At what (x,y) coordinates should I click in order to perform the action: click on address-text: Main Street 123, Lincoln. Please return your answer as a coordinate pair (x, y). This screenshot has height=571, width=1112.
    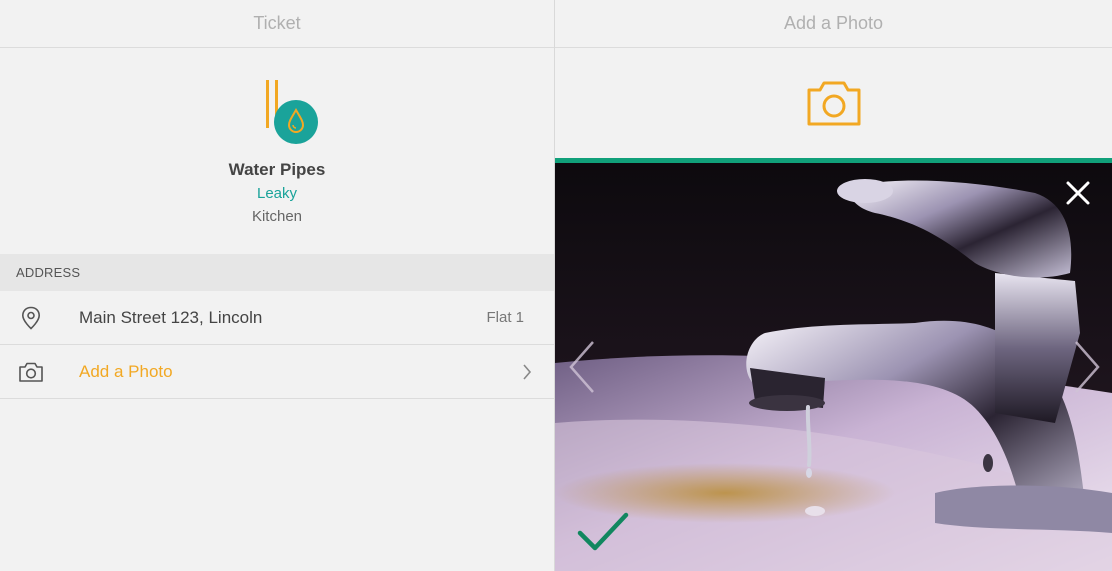
    Looking at the image, I should click on (171, 317).